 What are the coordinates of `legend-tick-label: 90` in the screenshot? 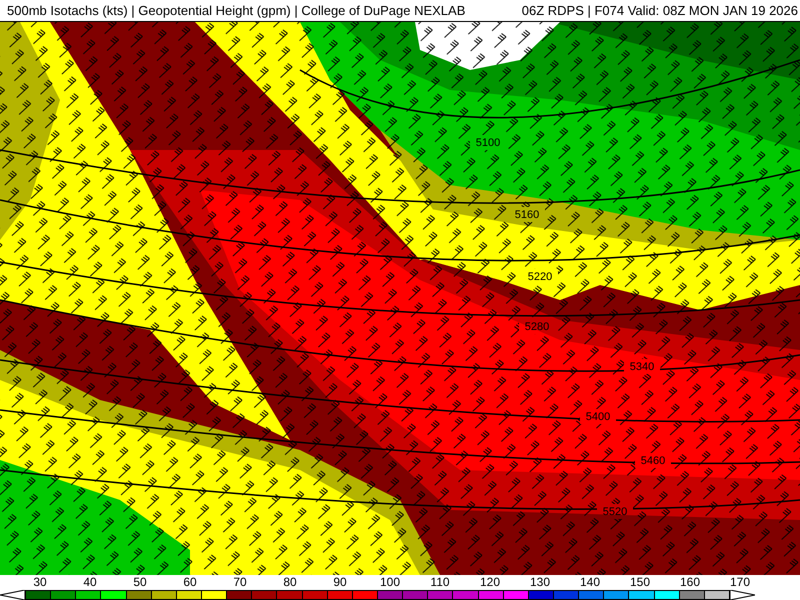 It's located at (340, 582).